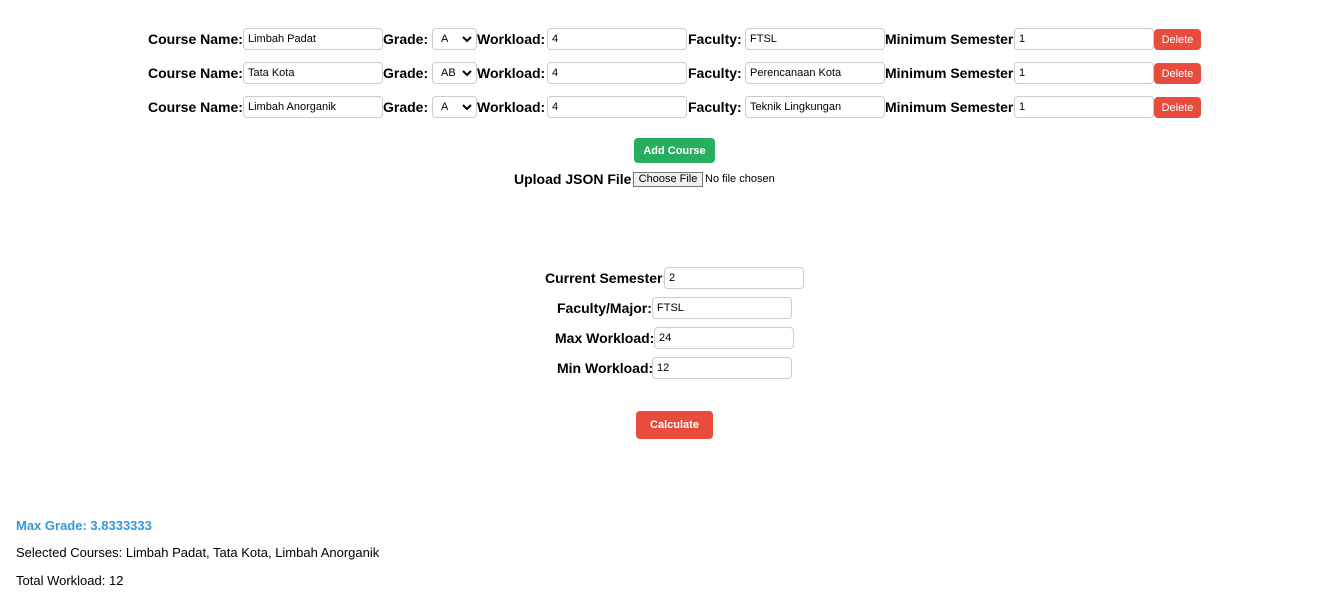 This screenshot has height=606, width=1317. What do you see at coordinates (448, 73) in the screenshot?
I see `grade-value: AB` at bounding box center [448, 73].